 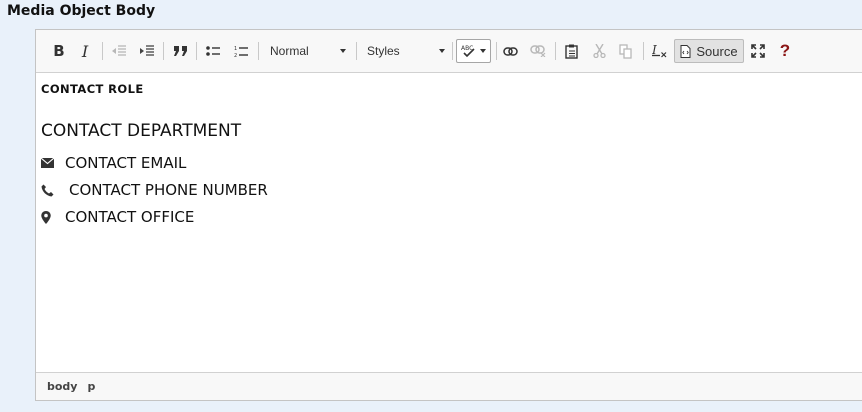 What do you see at coordinates (91, 386) in the screenshot?
I see `path-item-p: p` at bounding box center [91, 386].